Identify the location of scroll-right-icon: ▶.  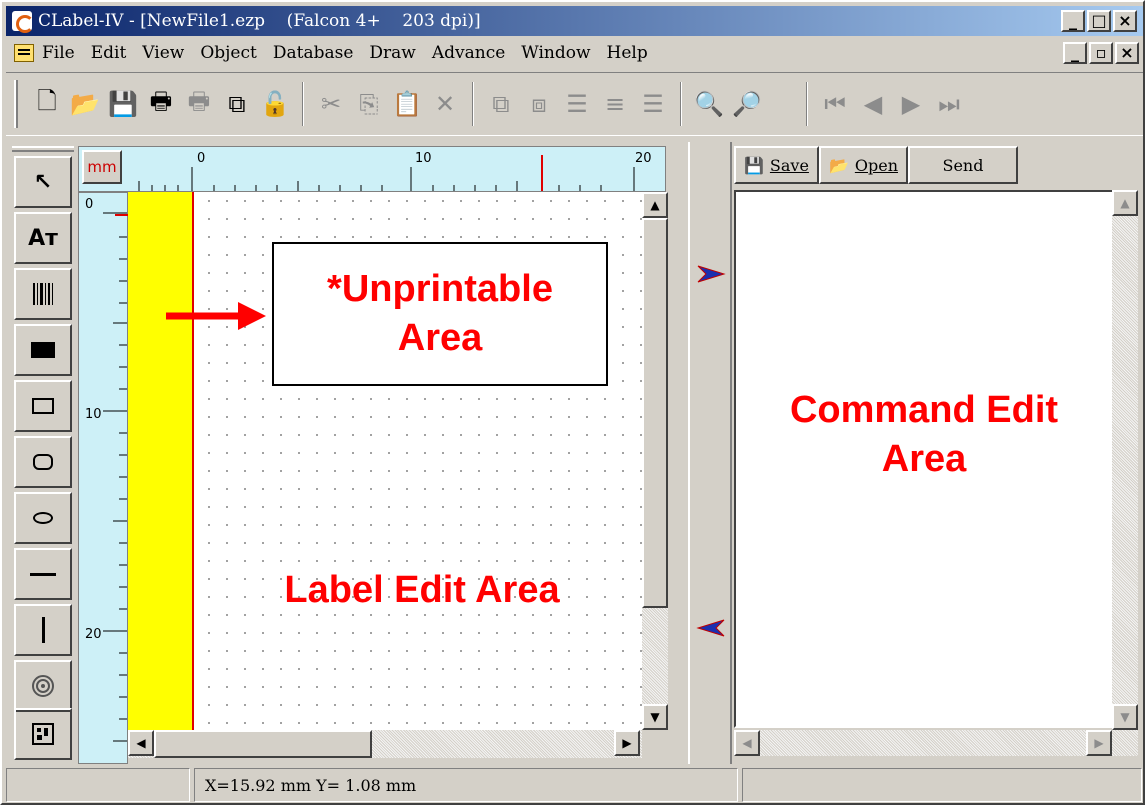
(627, 743).